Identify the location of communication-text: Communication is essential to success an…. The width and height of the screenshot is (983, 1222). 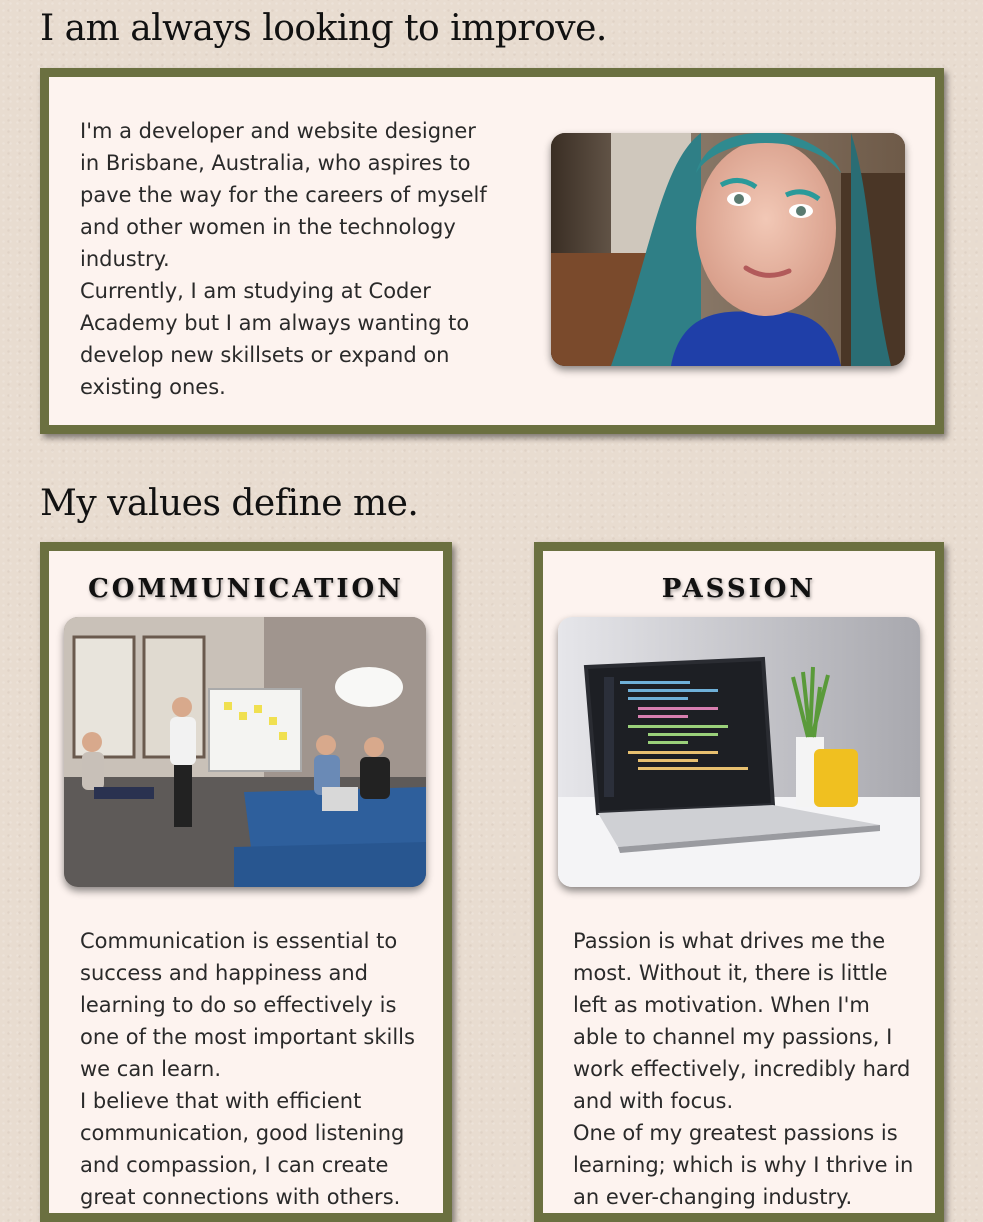
(250, 1069).